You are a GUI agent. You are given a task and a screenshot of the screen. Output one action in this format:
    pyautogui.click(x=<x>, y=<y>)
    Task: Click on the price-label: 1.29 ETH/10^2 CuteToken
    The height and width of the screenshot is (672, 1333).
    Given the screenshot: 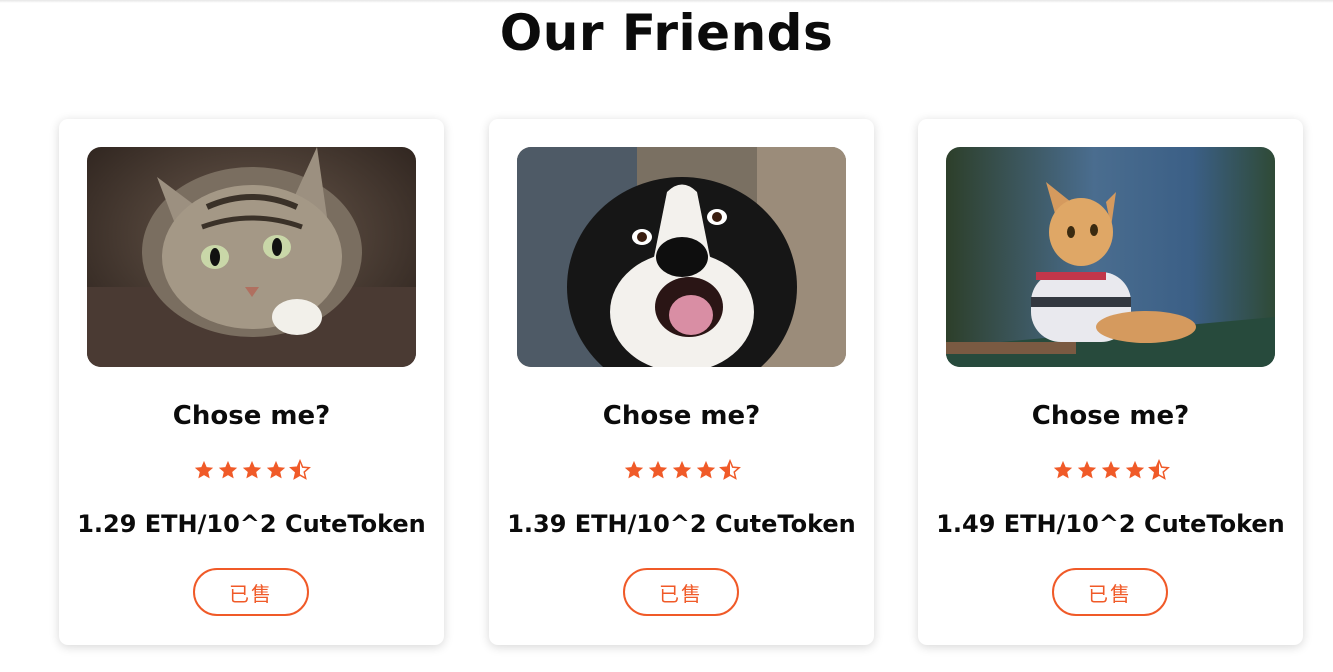 What is the action you would take?
    pyautogui.click(x=251, y=524)
    